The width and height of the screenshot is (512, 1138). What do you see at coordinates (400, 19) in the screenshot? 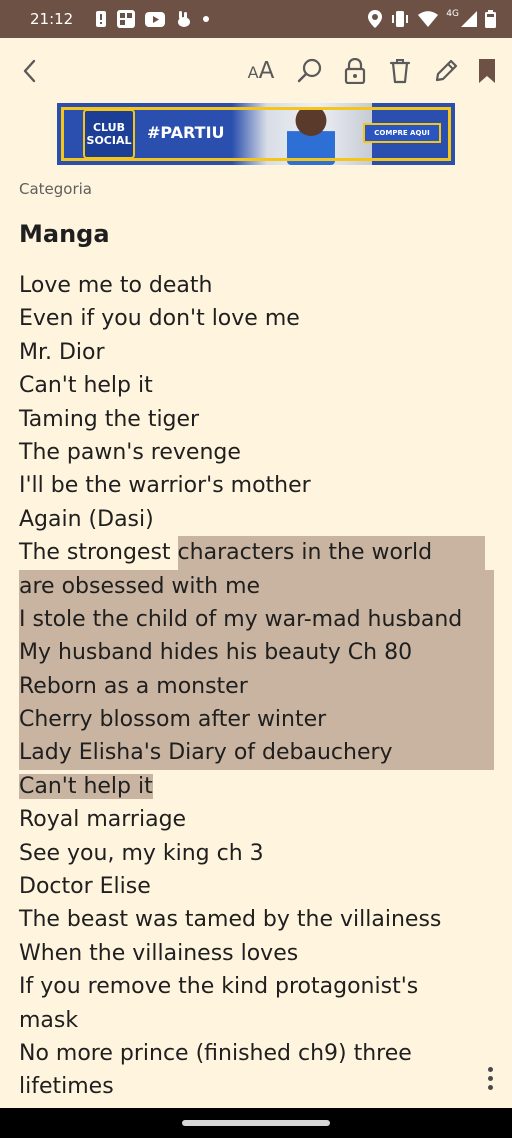
I see `vibrate-icon` at bounding box center [400, 19].